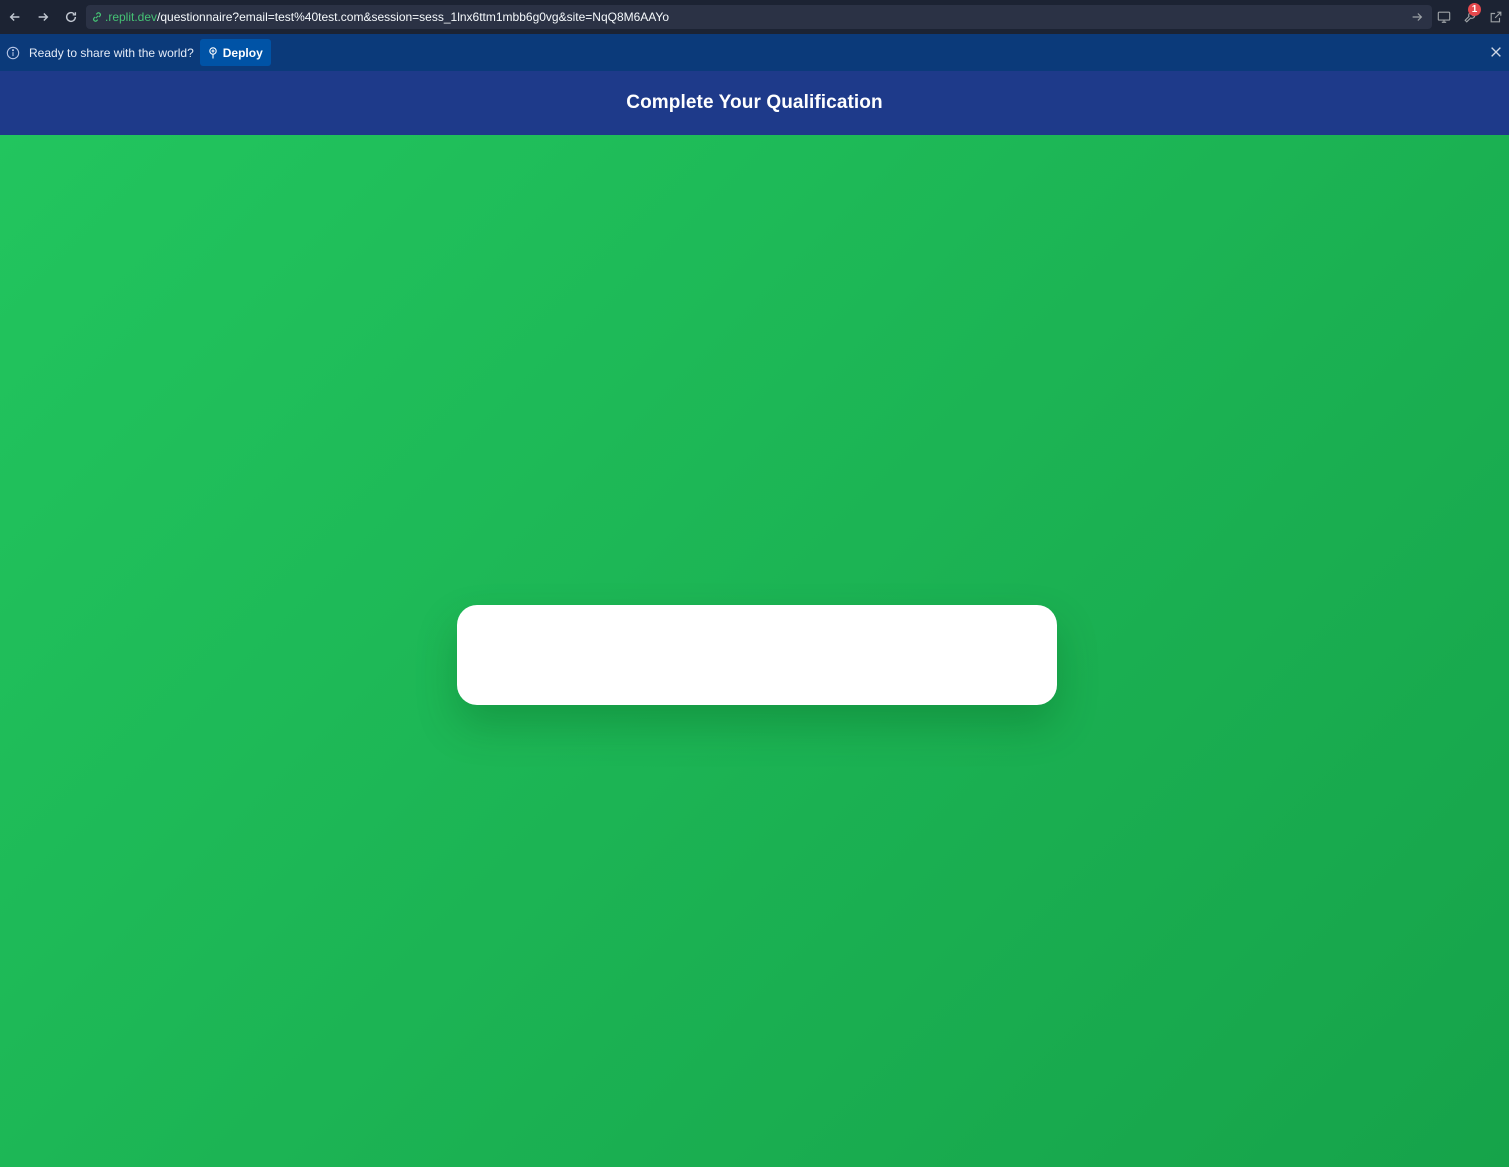 Image resolution: width=1509 pixels, height=1167 pixels. I want to click on banner-text: Ready to share with the world?, so click(111, 52).